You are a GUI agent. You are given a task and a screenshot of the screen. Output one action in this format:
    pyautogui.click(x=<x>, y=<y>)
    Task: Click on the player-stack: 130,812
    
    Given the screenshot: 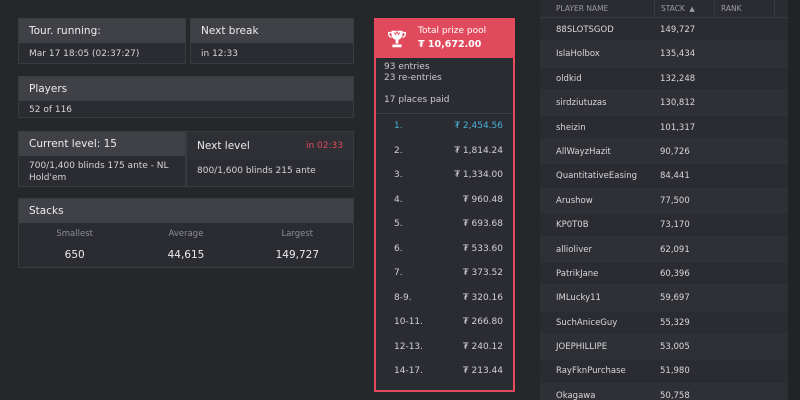 What is the action you would take?
    pyautogui.click(x=678, y=103)
    